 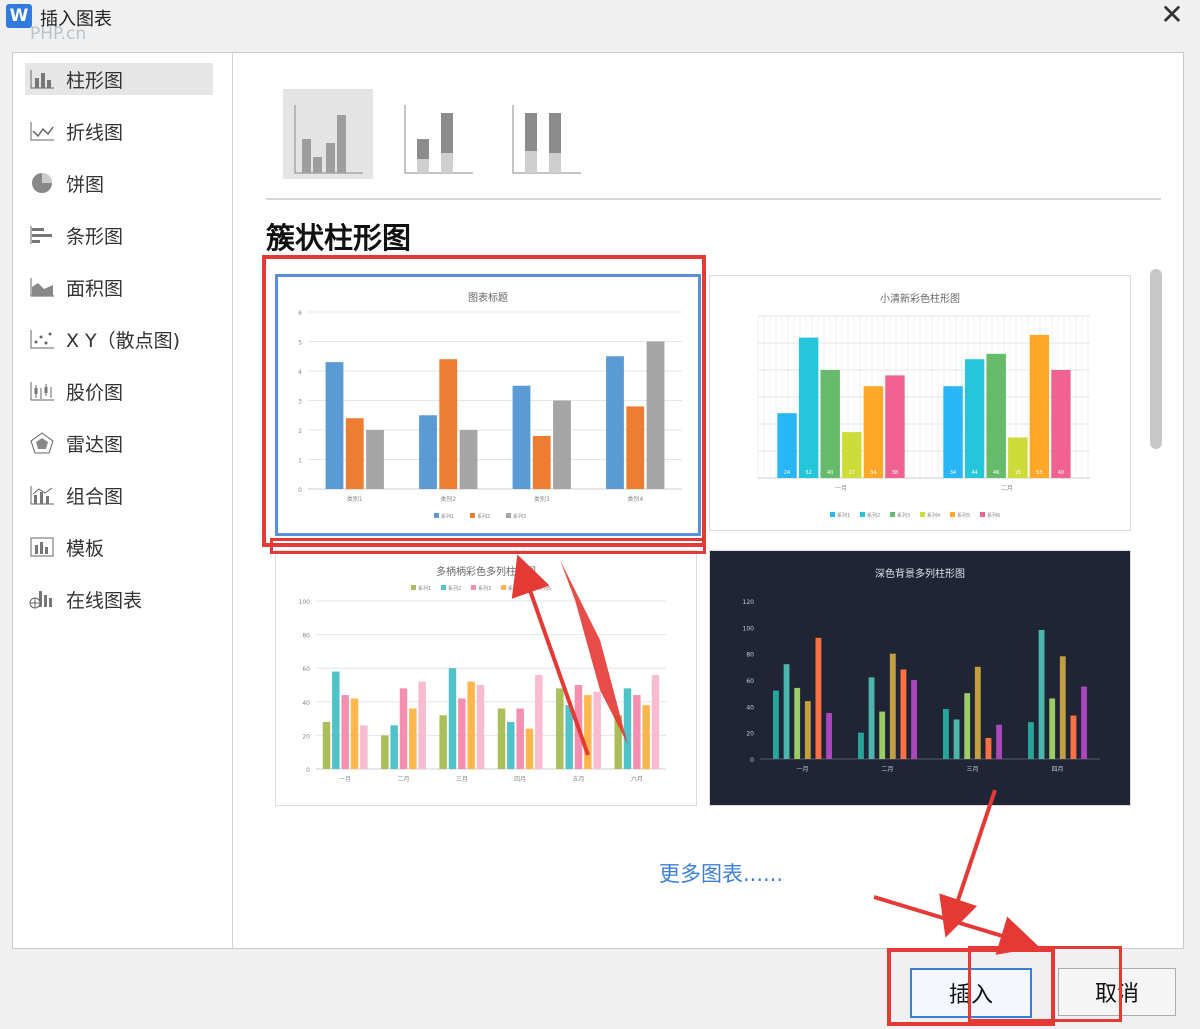 What do you see at coordinates (1117, 992) in the screenshot?
I see `cancel-button: 取消` at bounding box center [1117, 992].